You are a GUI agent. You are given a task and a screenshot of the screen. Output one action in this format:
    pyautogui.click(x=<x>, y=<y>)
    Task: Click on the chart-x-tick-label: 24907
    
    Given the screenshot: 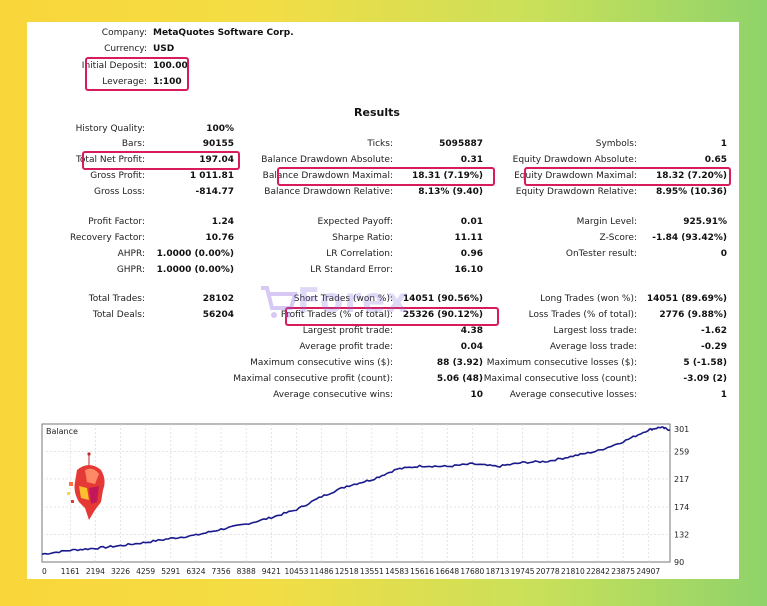 What is the action you would take?
    pyautogui.click(x=648, y=571)
    